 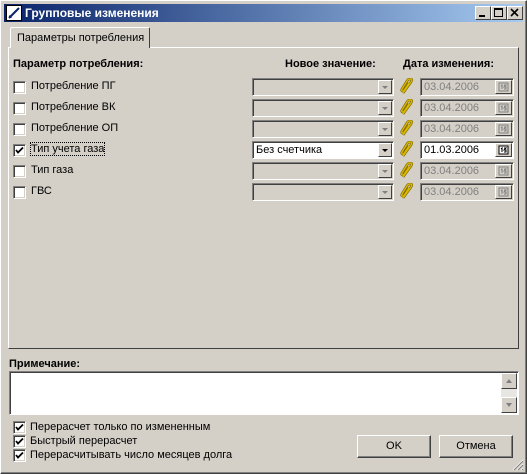 I want to click on app-icon, so click(x=14, y=13).